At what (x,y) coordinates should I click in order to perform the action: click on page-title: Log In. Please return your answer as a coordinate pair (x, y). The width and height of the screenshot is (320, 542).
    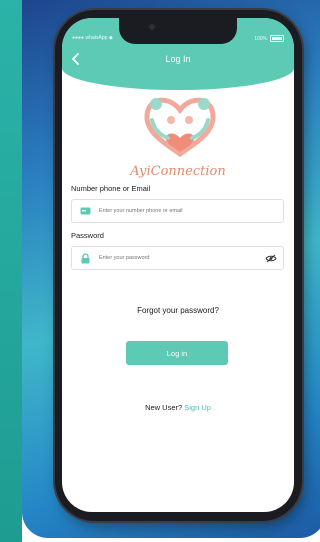
    Looking at the image, I should click on (178, 59).